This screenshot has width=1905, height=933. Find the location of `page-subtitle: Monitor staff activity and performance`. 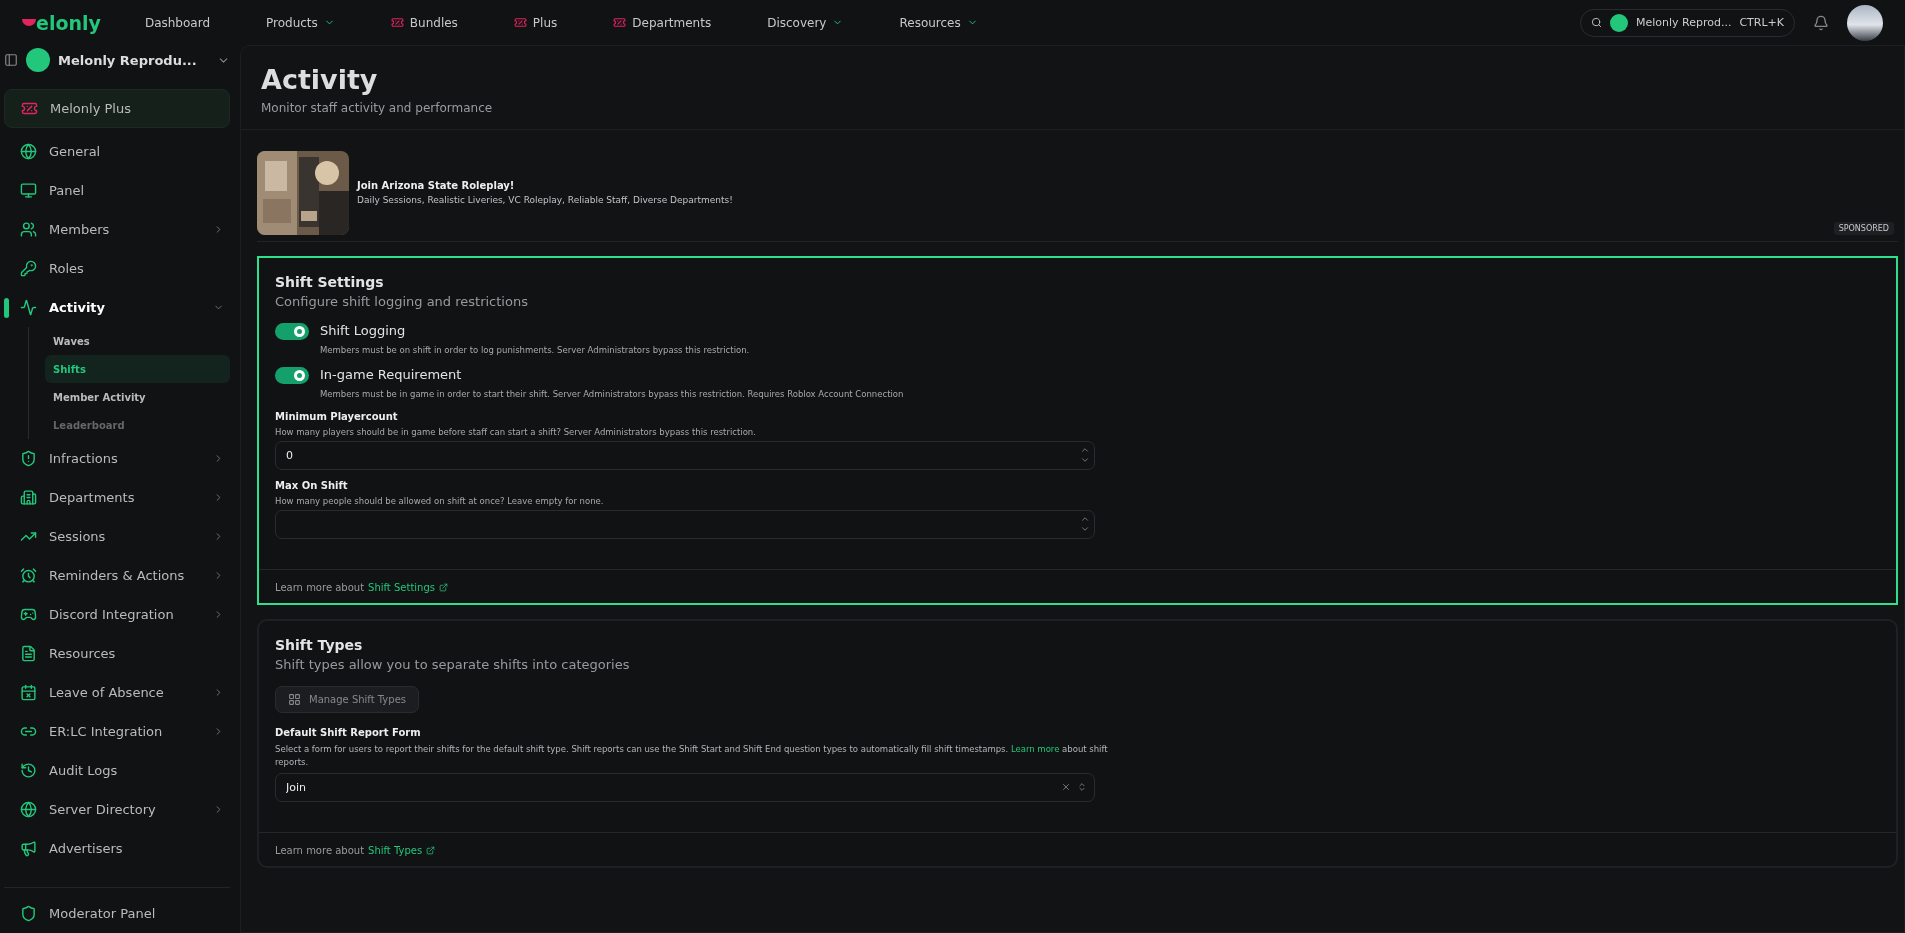

page-subtitle: Monitor staff activity and performance is located at coordinates (377, 108).